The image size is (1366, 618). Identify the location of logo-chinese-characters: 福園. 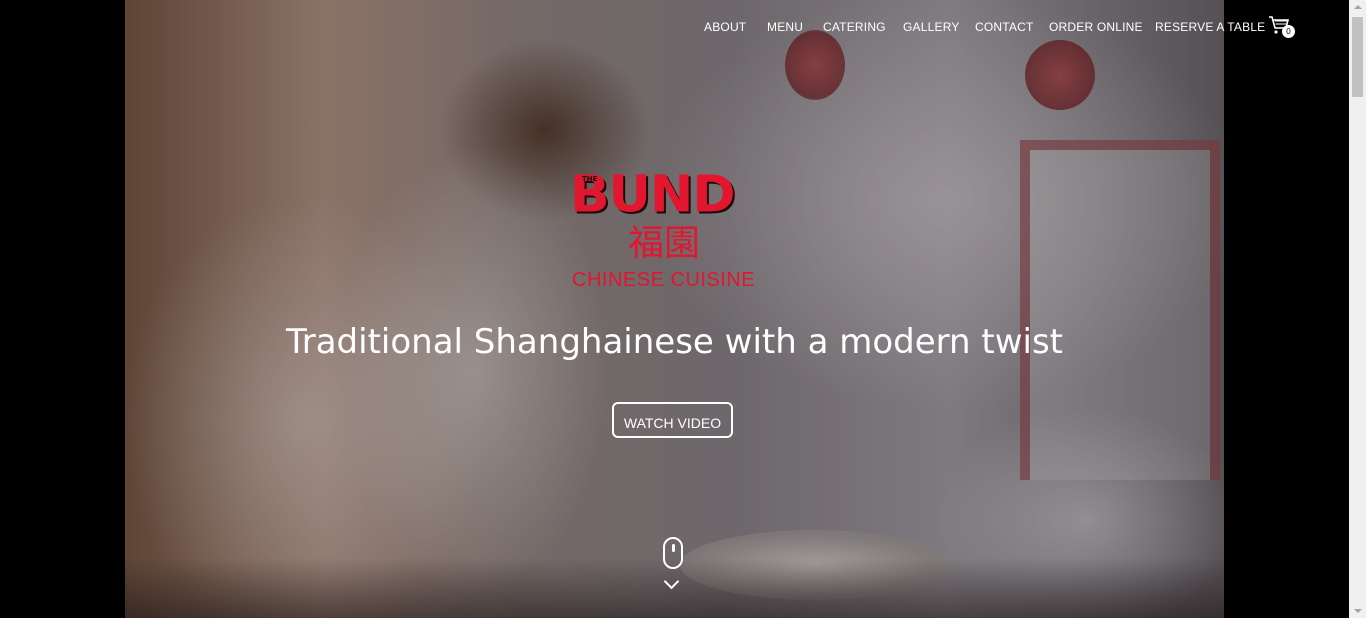
(664, 243).